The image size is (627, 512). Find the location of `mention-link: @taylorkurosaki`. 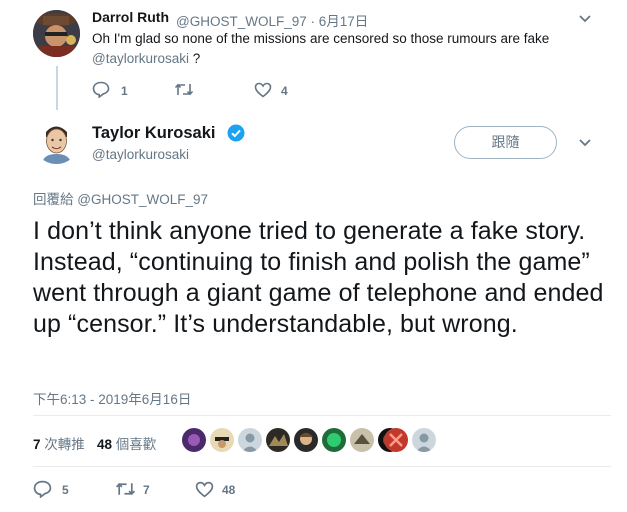

mention-link: @taylorkurosaki is located at coordinates (140, 58).